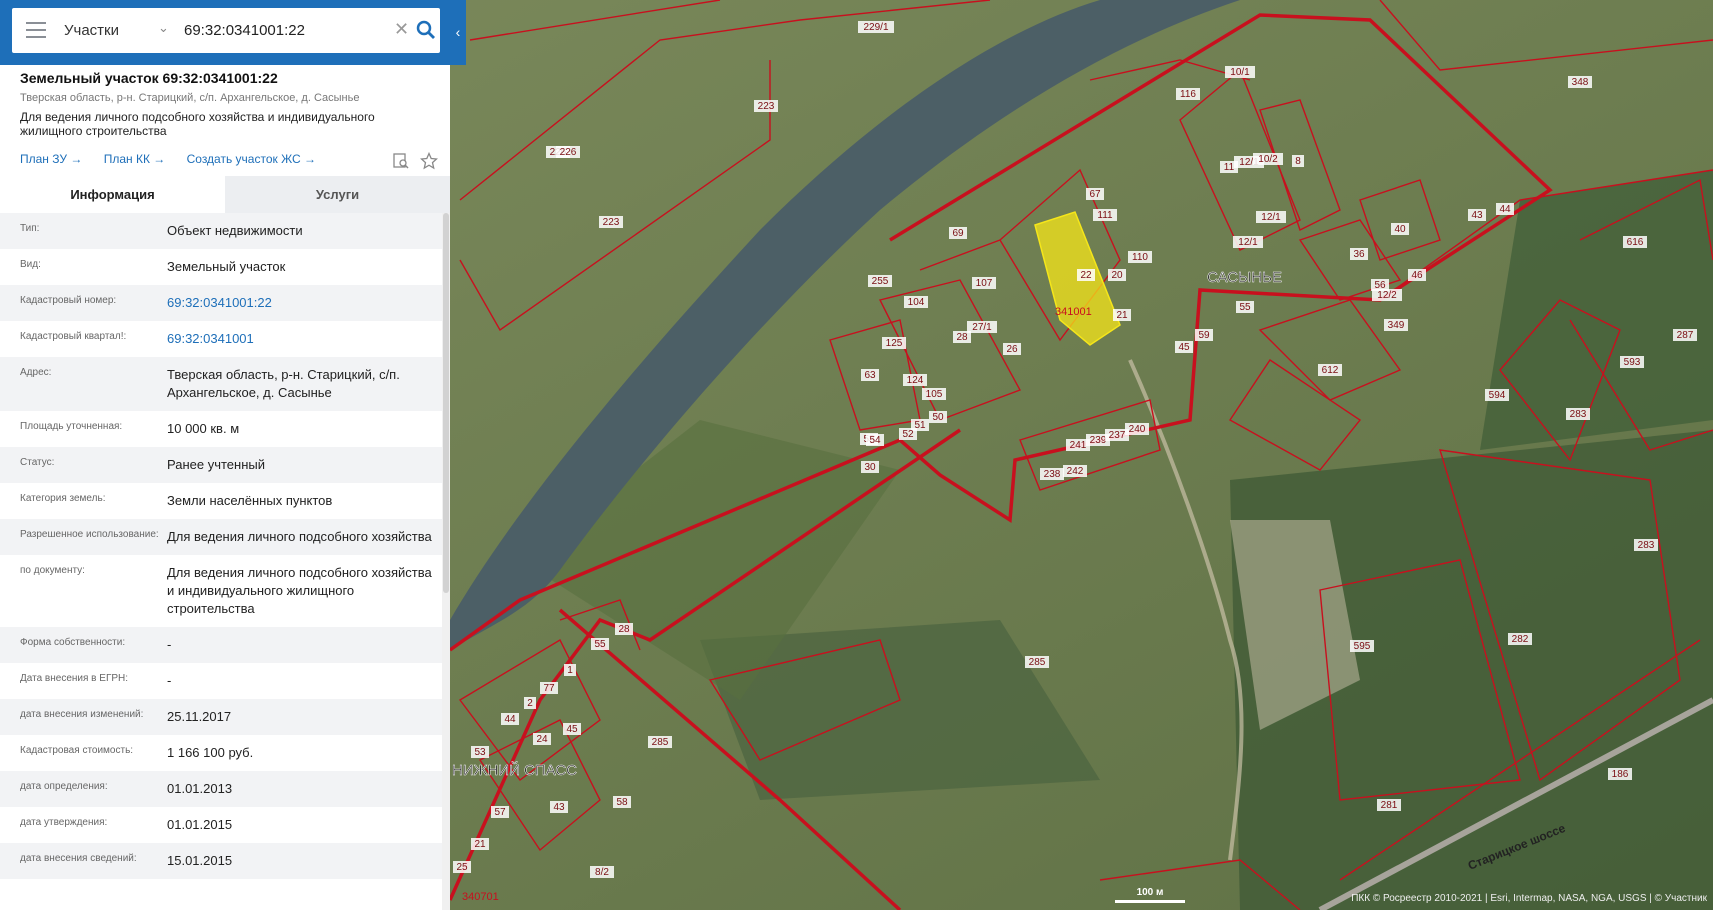 This screenshot has width=1713, height=910. What do you see at coordinates (112, 194) in the screenshot?
I see `tab-information: Информация` at bounding box center [112, 194].